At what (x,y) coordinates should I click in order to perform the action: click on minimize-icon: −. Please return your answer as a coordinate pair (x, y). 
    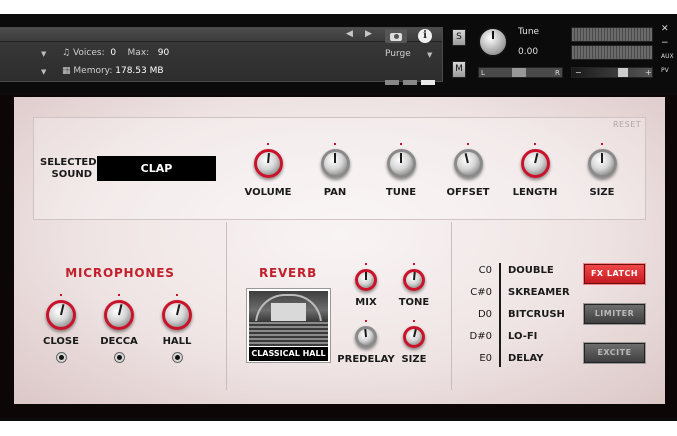
    Looking at the image, I should click on (665, 43).